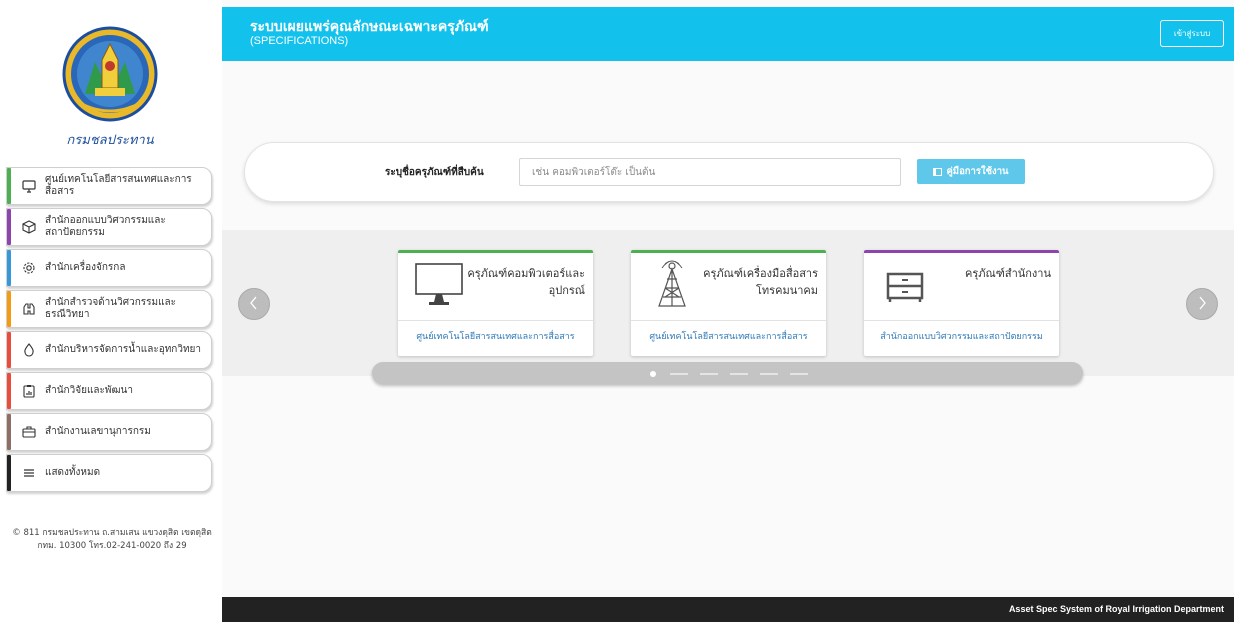 The image size is (1234, 622). Describe the element at coordinates (1008, 273) in the screenshot. I see `card-title: ครุภัณฑ์สำนักงาน` at that location.